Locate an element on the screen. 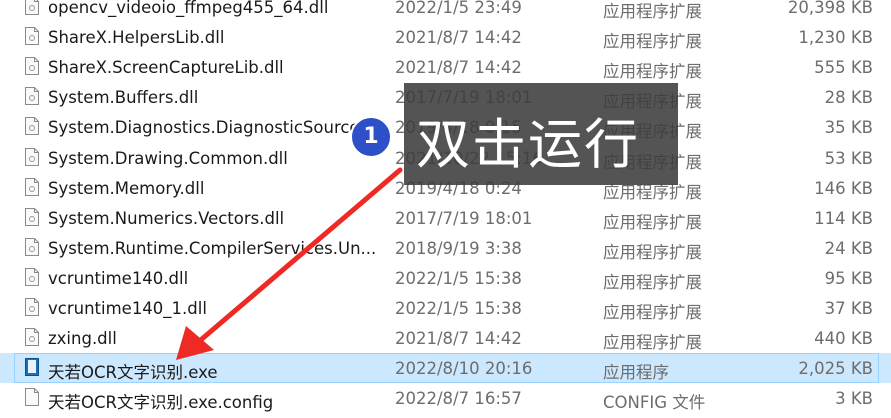 The height and width of the screenshot is (418, 891). file-date: 2018/9/19 3:38 is located at coordinates (458, 248).